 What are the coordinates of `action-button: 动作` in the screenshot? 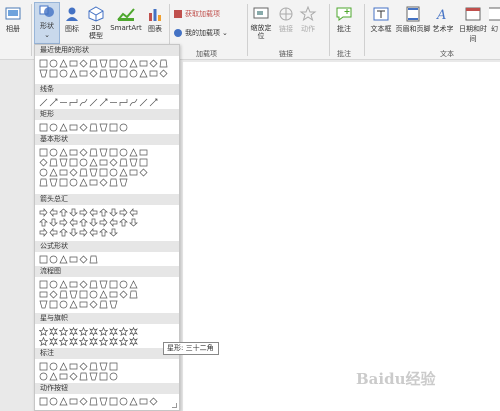 It's located at (308, 20).